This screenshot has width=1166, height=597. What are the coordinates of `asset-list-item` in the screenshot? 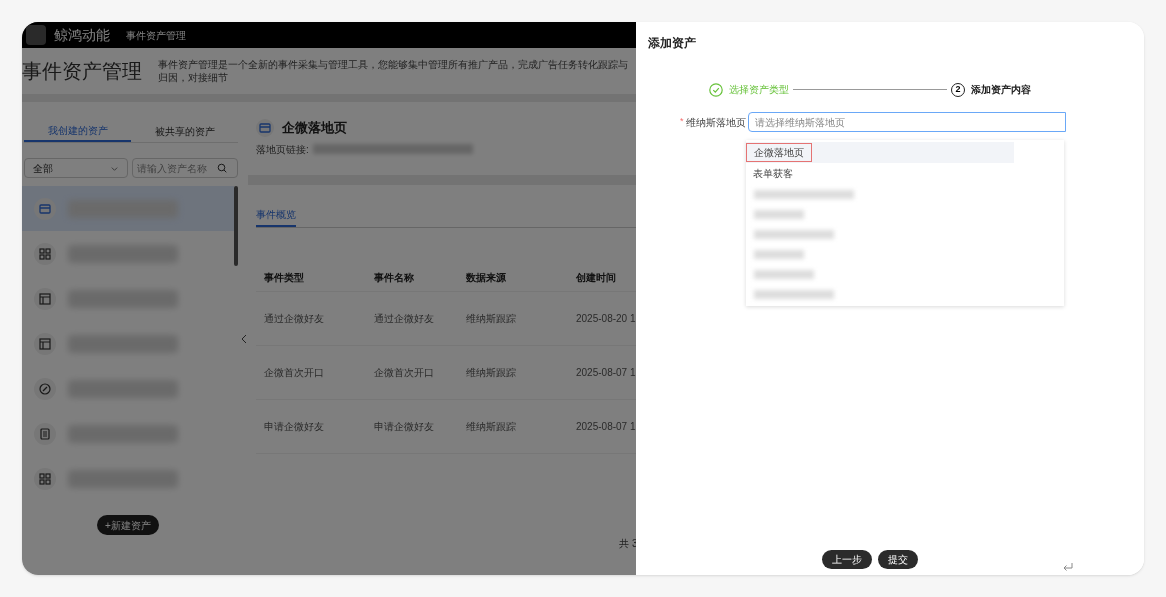 It's located at (128, 208).